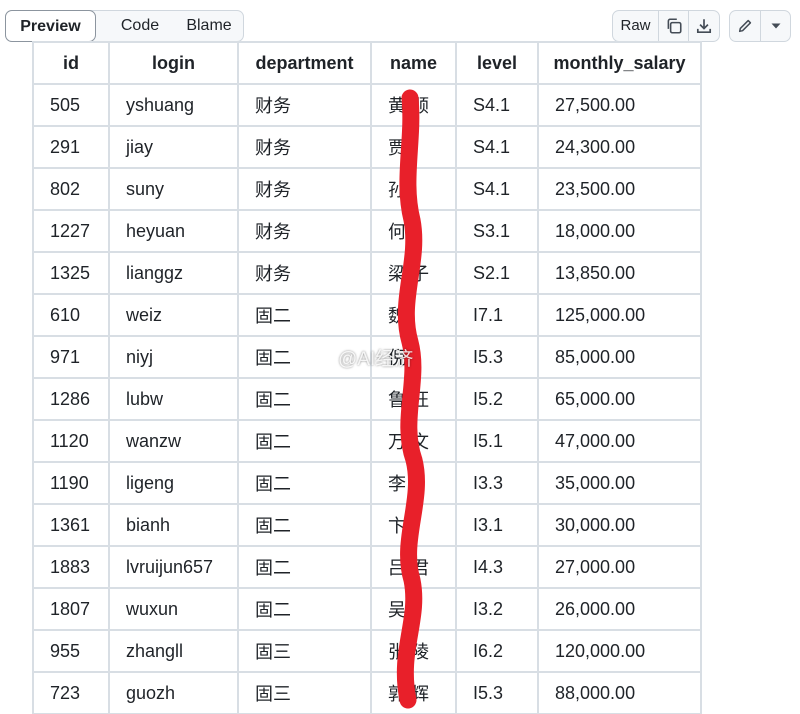 This screenshot has height=714, width=800. I want to click on cell-login: lianggz, so click(173, 273).